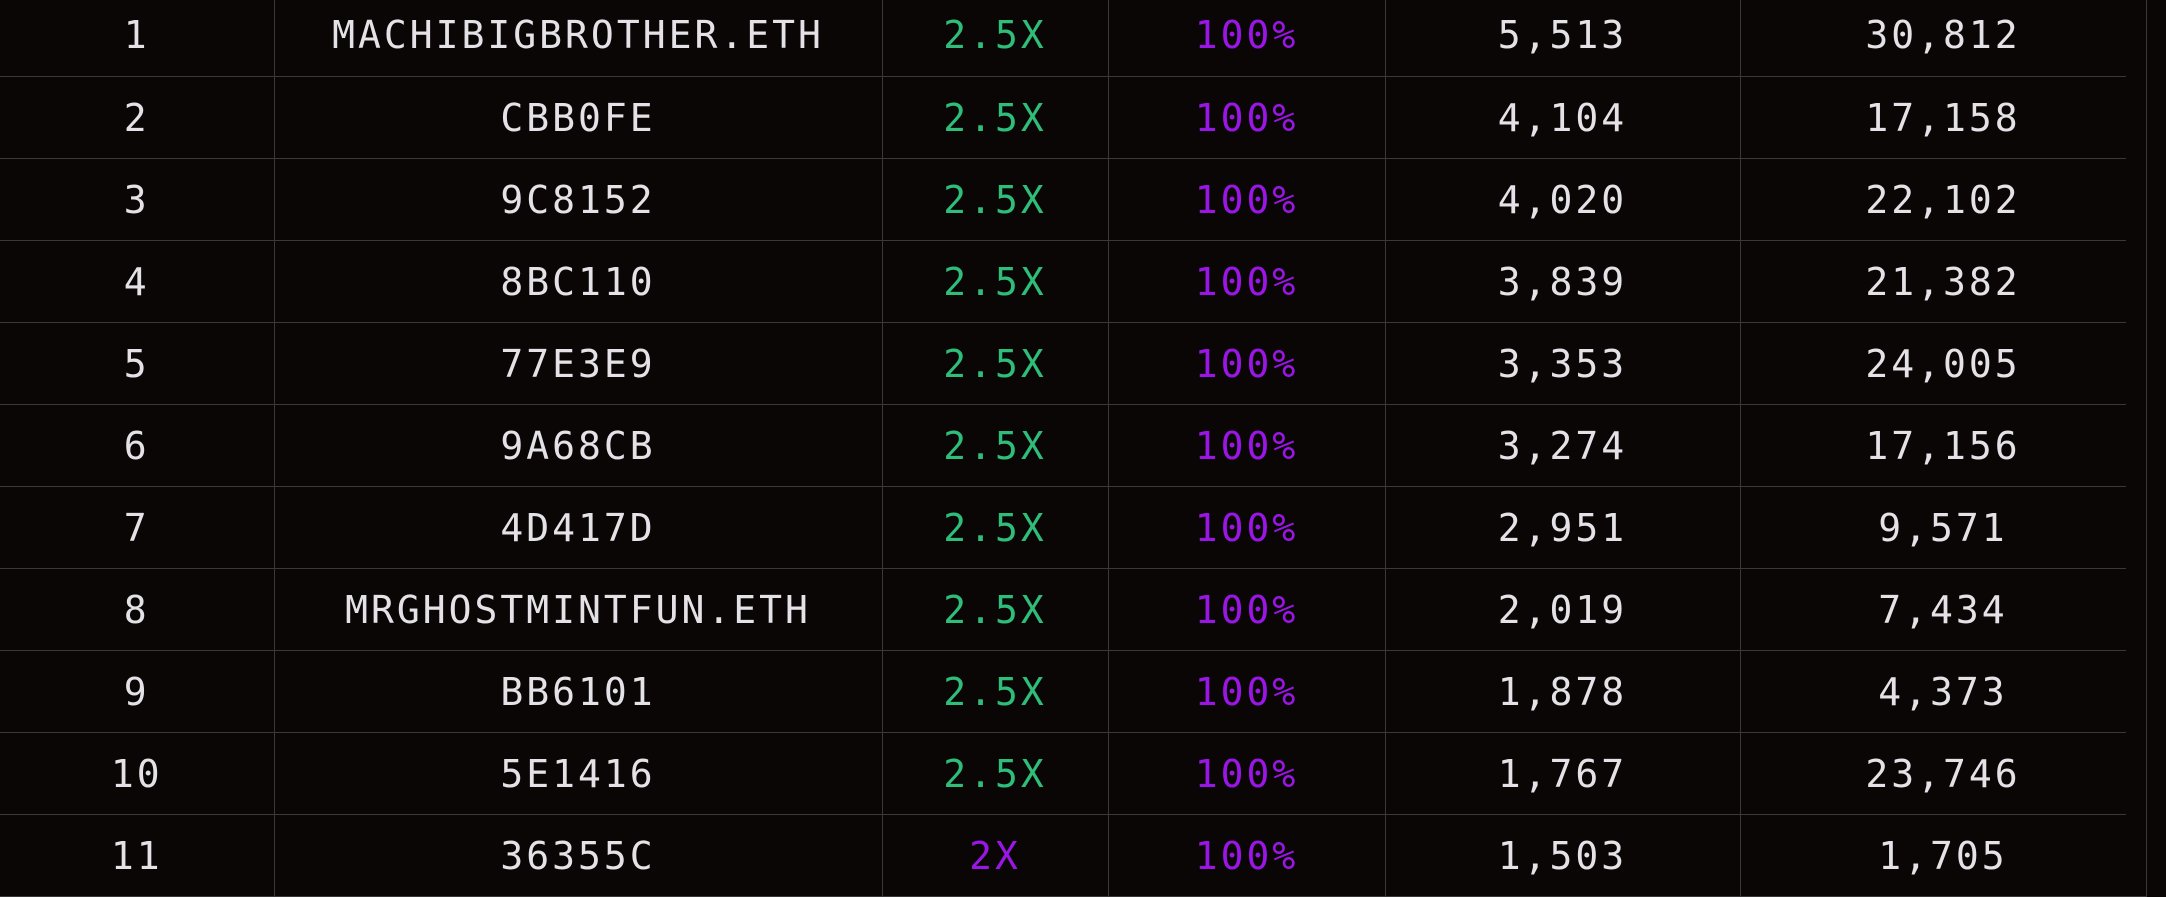  Describe the element at coordinates (137, 609) in the screenshot. I see `rank-cell: 8` at that location.